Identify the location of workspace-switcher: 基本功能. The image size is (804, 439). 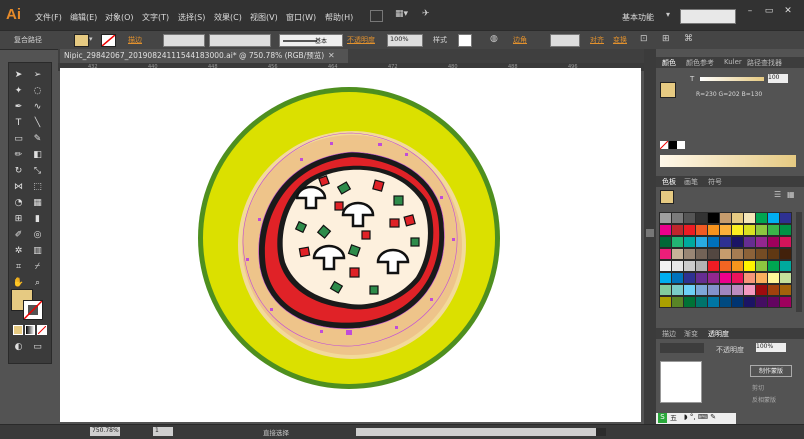
(638, 17).